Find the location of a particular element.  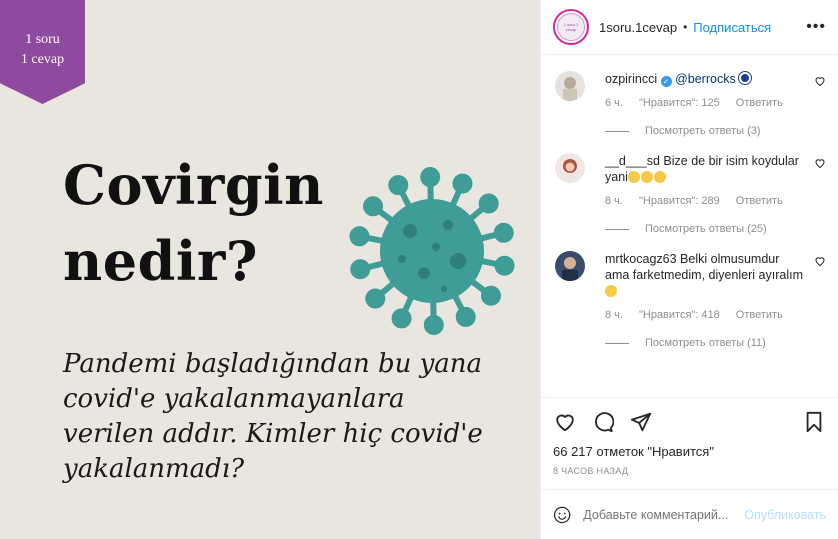

comment-username: ozpirincci is located at coordinates (631, 79).